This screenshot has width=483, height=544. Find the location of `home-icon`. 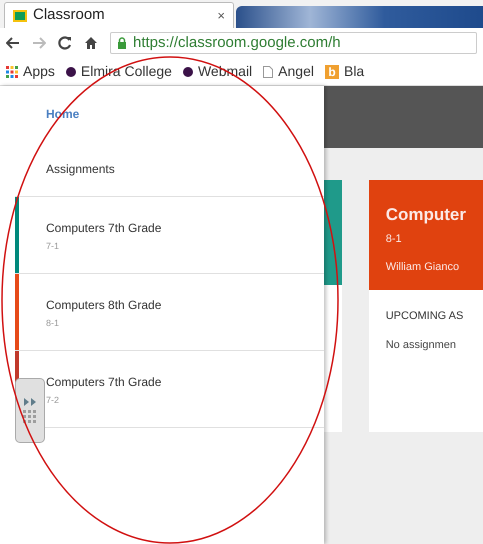

home-icon is located at coordinates (91, 43).